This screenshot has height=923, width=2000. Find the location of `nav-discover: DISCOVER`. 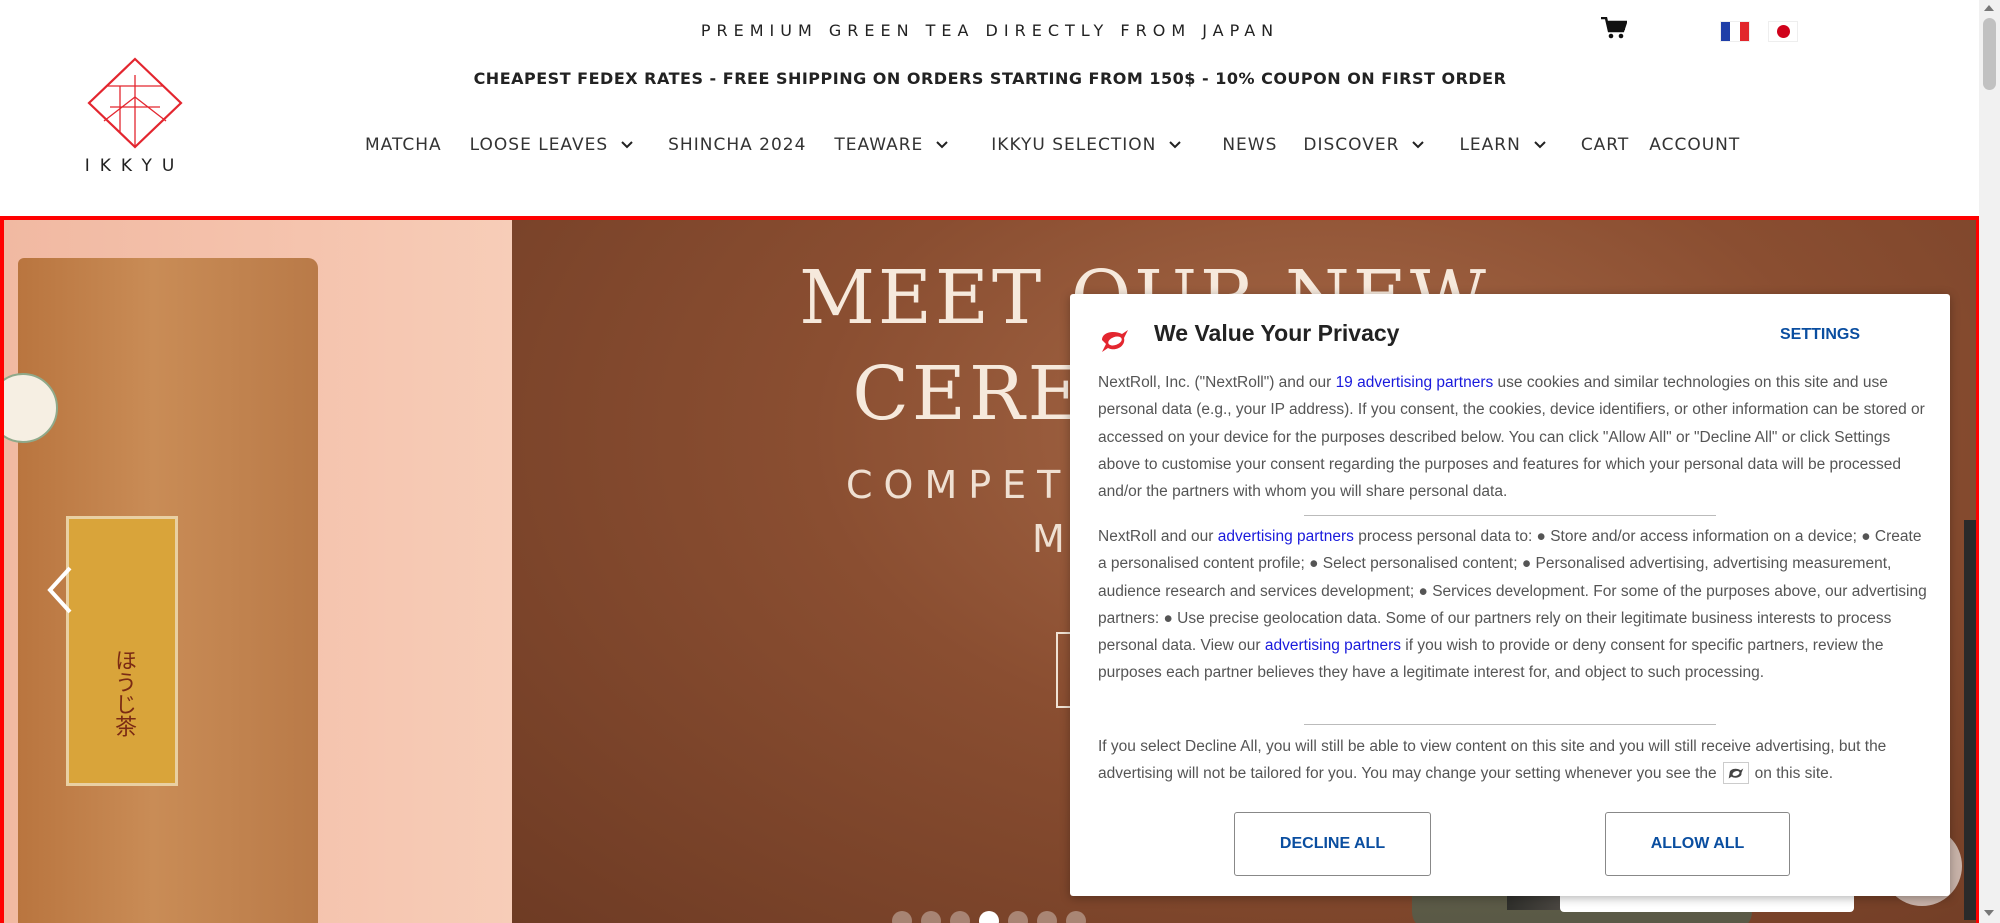

nav-discover: DISCOVER is located at coordinates (1364, 145).